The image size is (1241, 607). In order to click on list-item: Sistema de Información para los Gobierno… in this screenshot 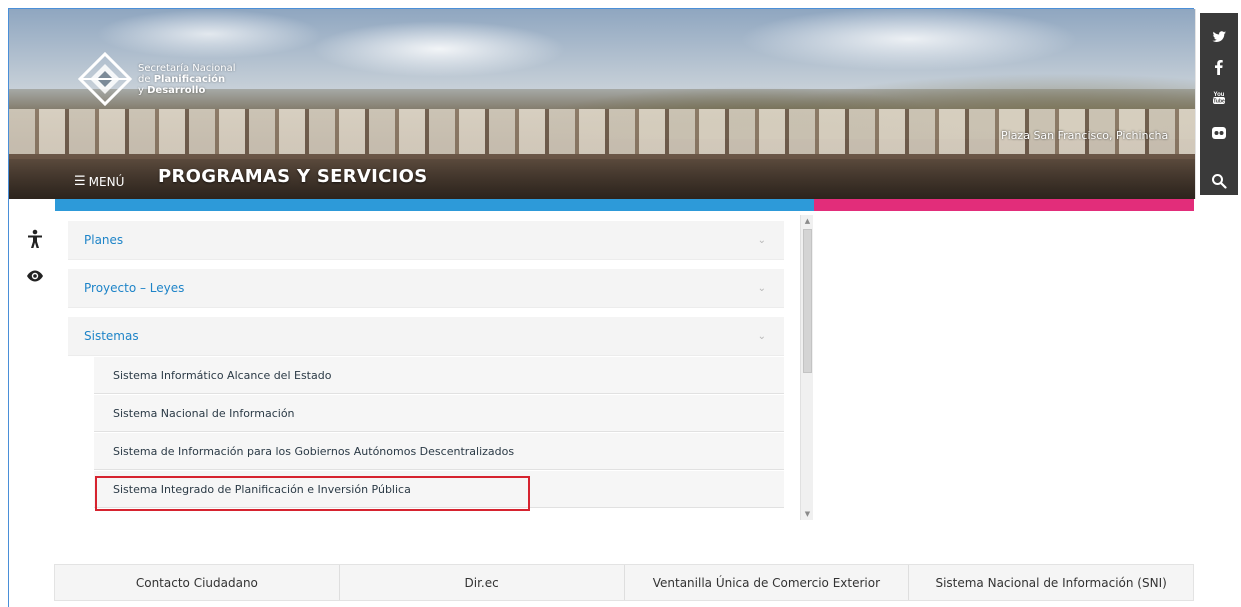, I will do `click(439, 451)`.